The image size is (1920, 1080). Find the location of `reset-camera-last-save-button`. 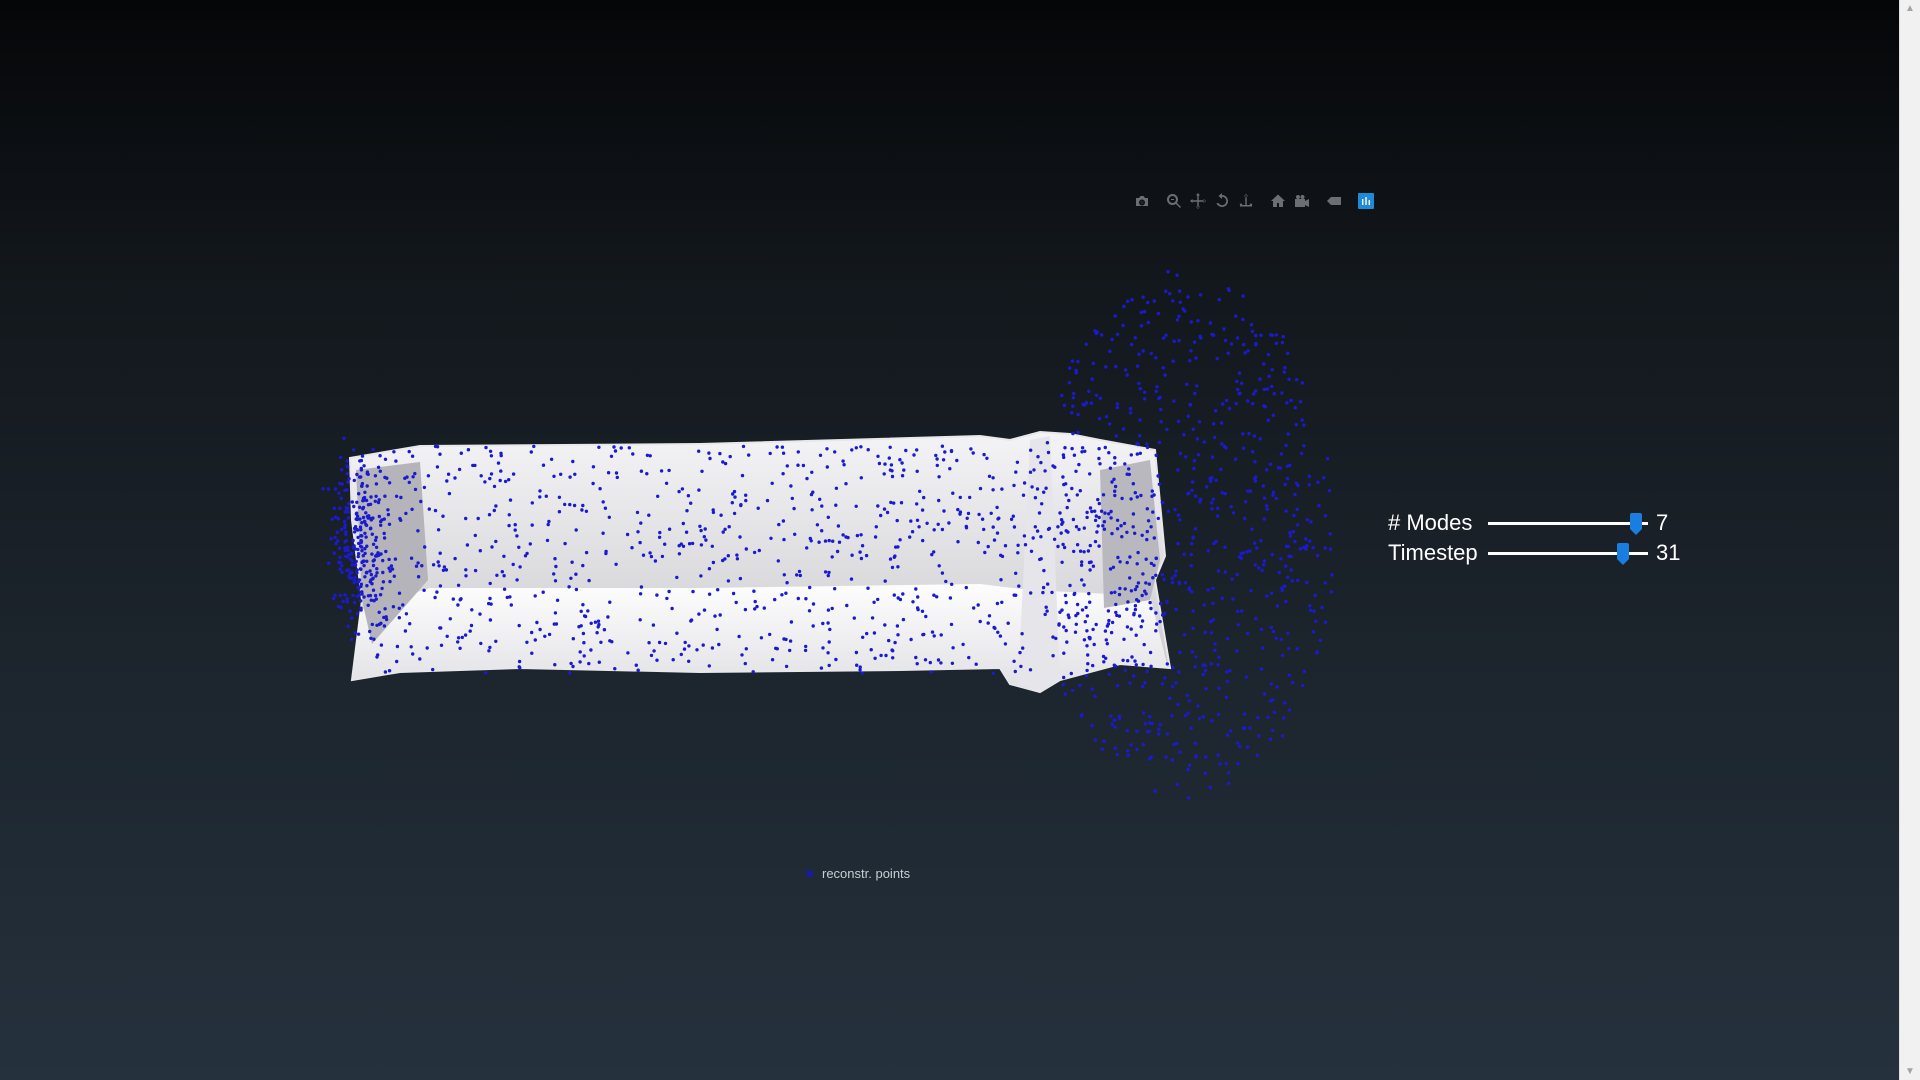

reset-camera-last-save-button is located at coordinates (1302, 201).